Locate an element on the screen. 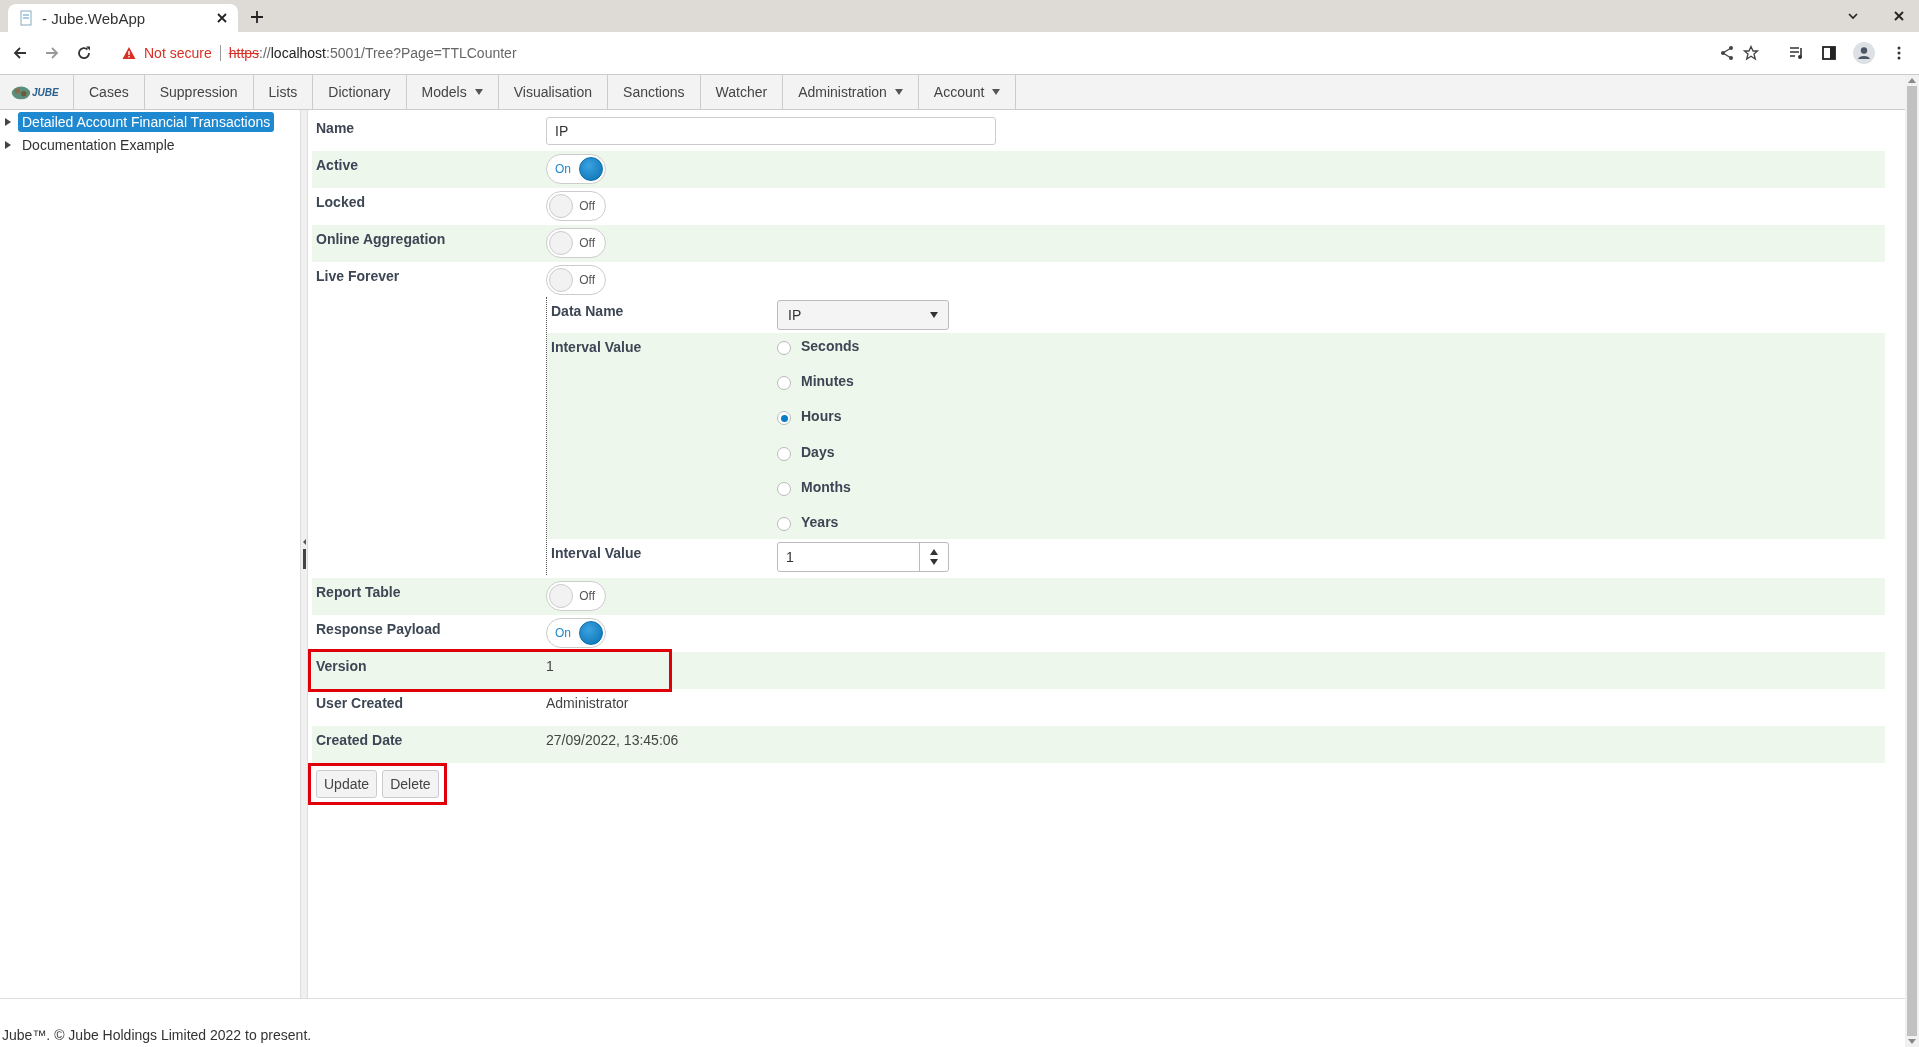  star-icon is located at coordinates (1751, 53).